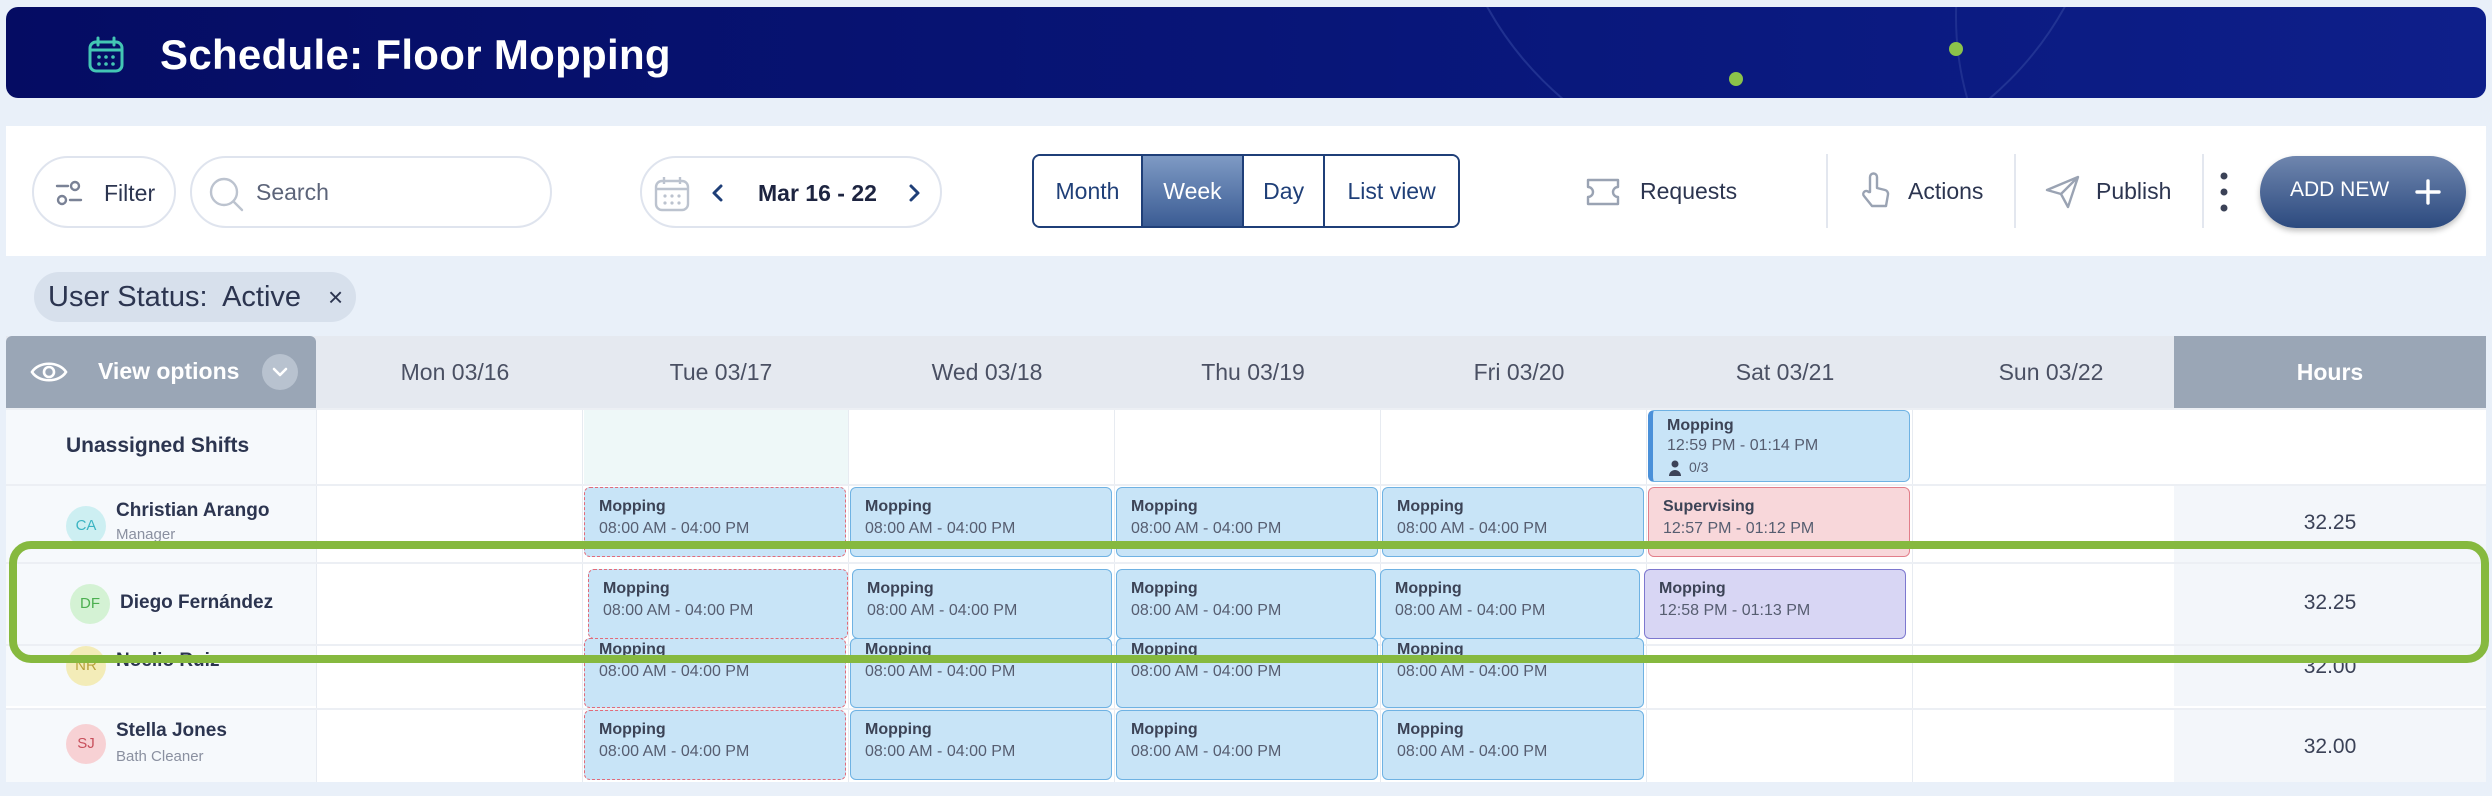 This screenshot has width=2492, height=796. I want to click on tab-week: Week, so click(1193, 191).